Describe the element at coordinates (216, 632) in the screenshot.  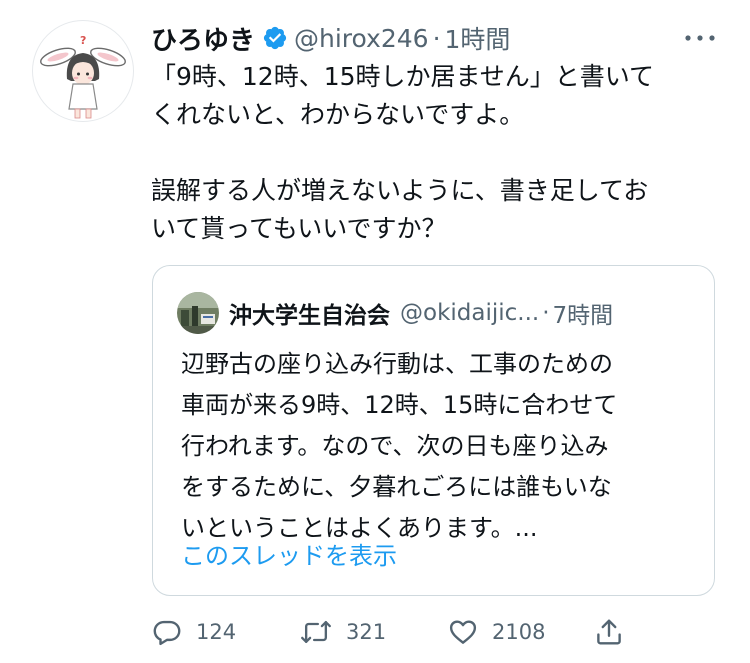
I see `reply-count: 124` at that location.